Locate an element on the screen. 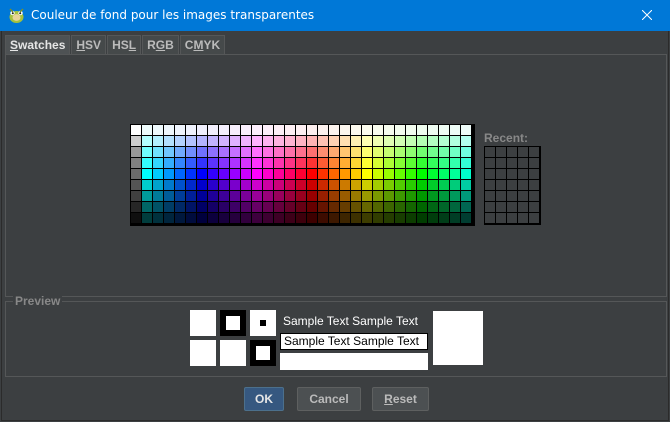 This screenshot has width=670, height=422. recent-swatch-grid is located at coordinates (512, 185).